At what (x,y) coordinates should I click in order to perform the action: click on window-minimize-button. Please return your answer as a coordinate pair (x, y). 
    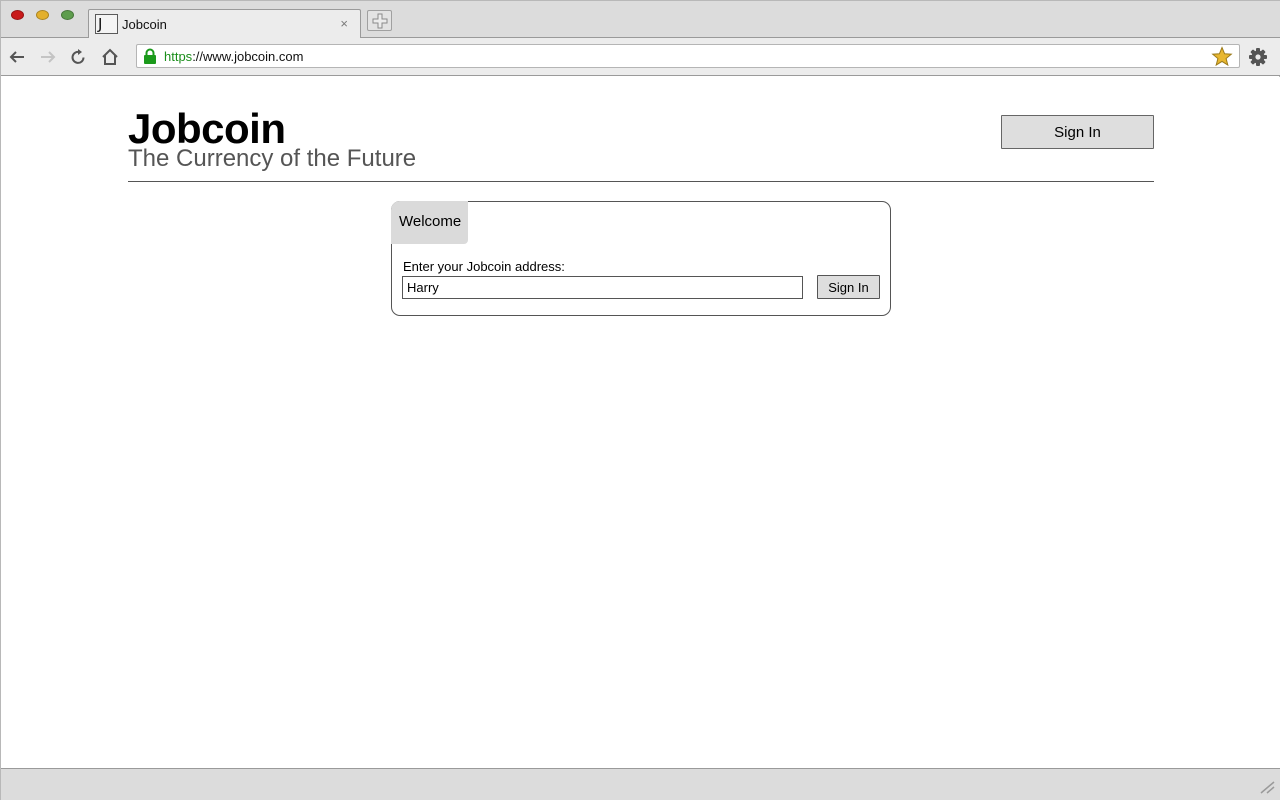
    Looking at the image, I should click on (42, 15).